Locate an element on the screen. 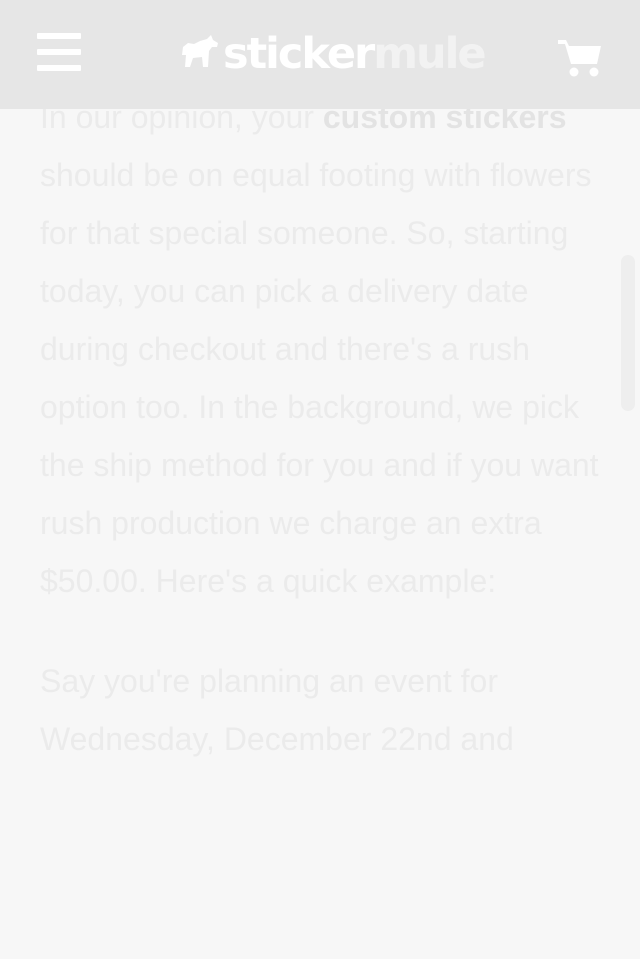  logo-text-mule: mule is located at coordinates (429, 54).